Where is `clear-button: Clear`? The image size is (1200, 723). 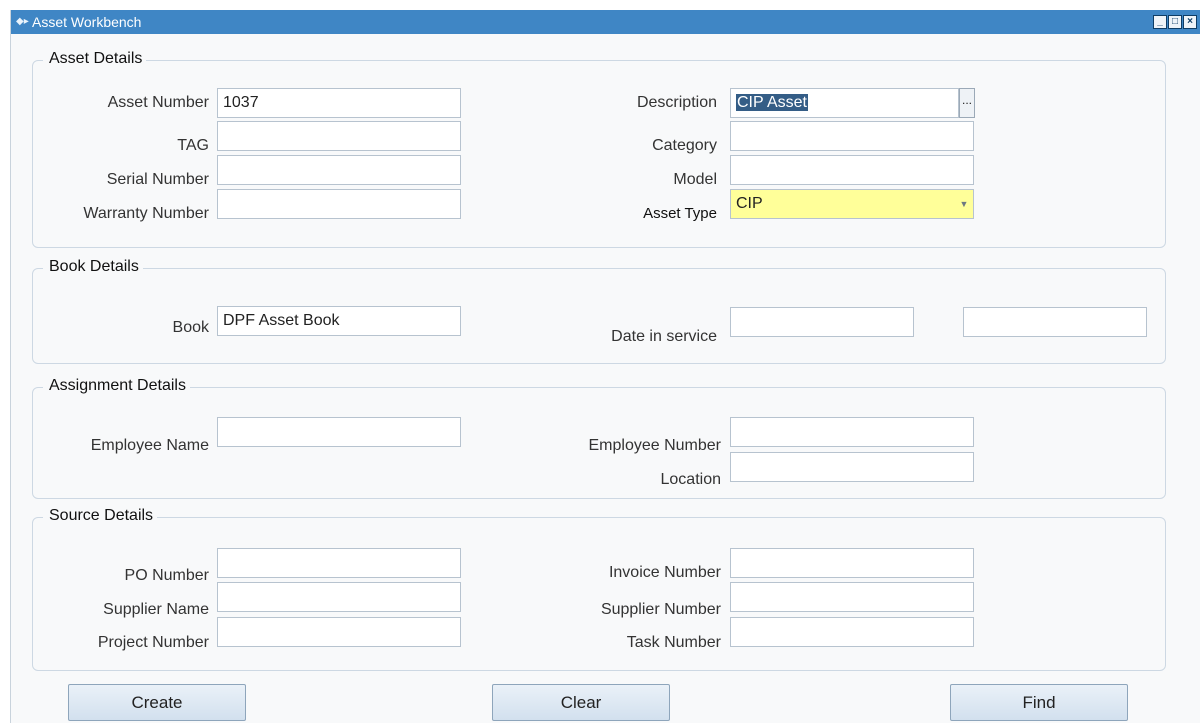 clear-button: Clear is located at coordinates (581, 702).